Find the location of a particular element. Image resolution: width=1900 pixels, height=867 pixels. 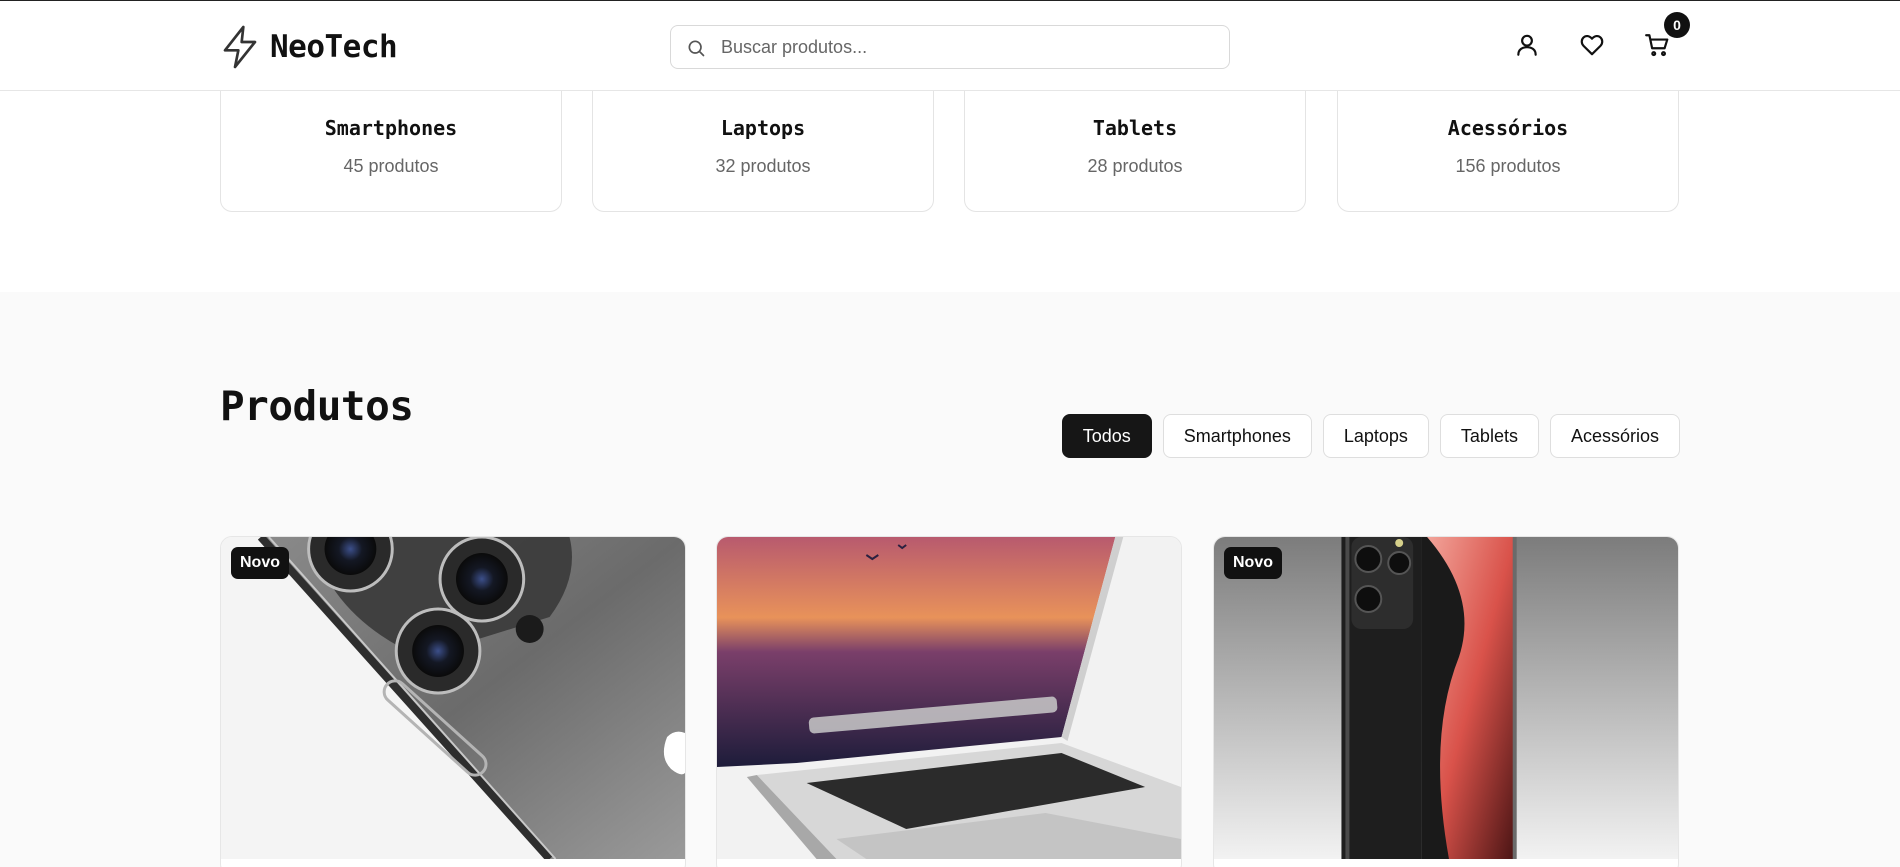

category-count: 45 produtos is located at coordinates (391, 166).